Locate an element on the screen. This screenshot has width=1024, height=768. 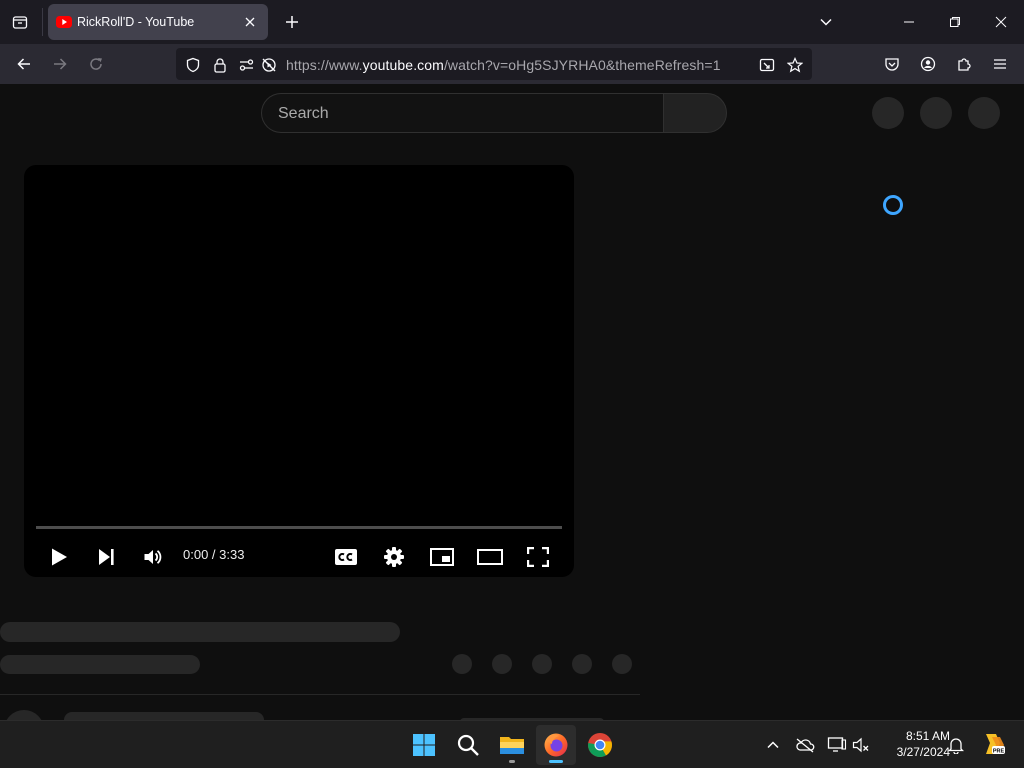
loading-spinner is located at coordinates (893, 205).